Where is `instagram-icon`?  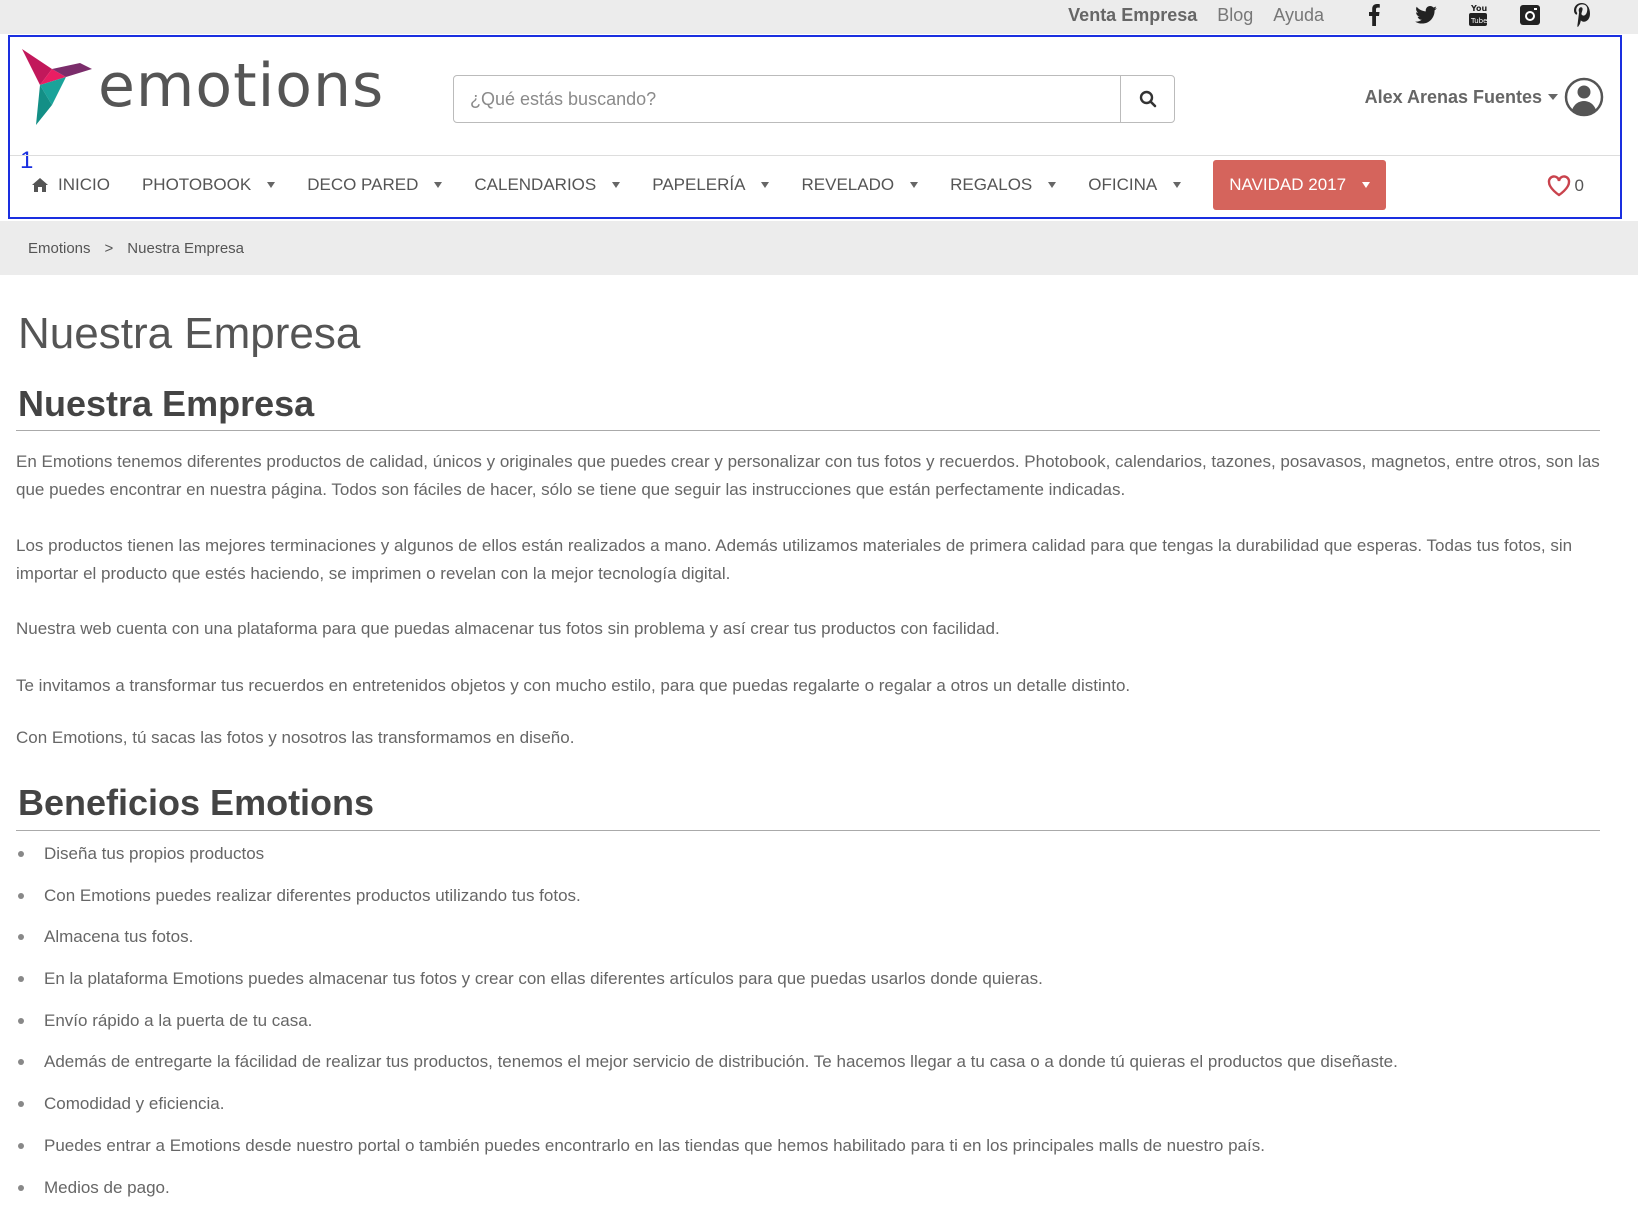 instagram-icon is located at coordinates (1530, 15).